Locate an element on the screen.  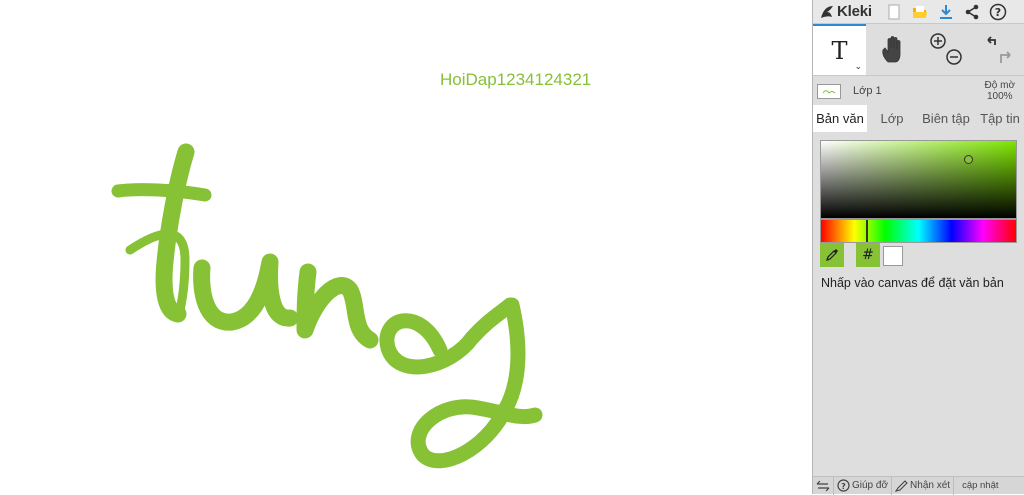
undo-redo-icons is located at coordinates (999, 50).